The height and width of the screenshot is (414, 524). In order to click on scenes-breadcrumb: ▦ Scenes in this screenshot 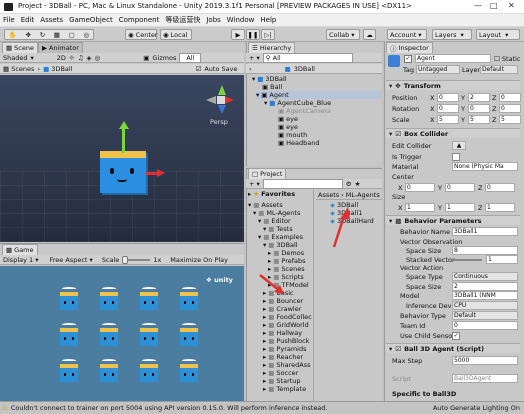, I will do `click(18, 69)`.